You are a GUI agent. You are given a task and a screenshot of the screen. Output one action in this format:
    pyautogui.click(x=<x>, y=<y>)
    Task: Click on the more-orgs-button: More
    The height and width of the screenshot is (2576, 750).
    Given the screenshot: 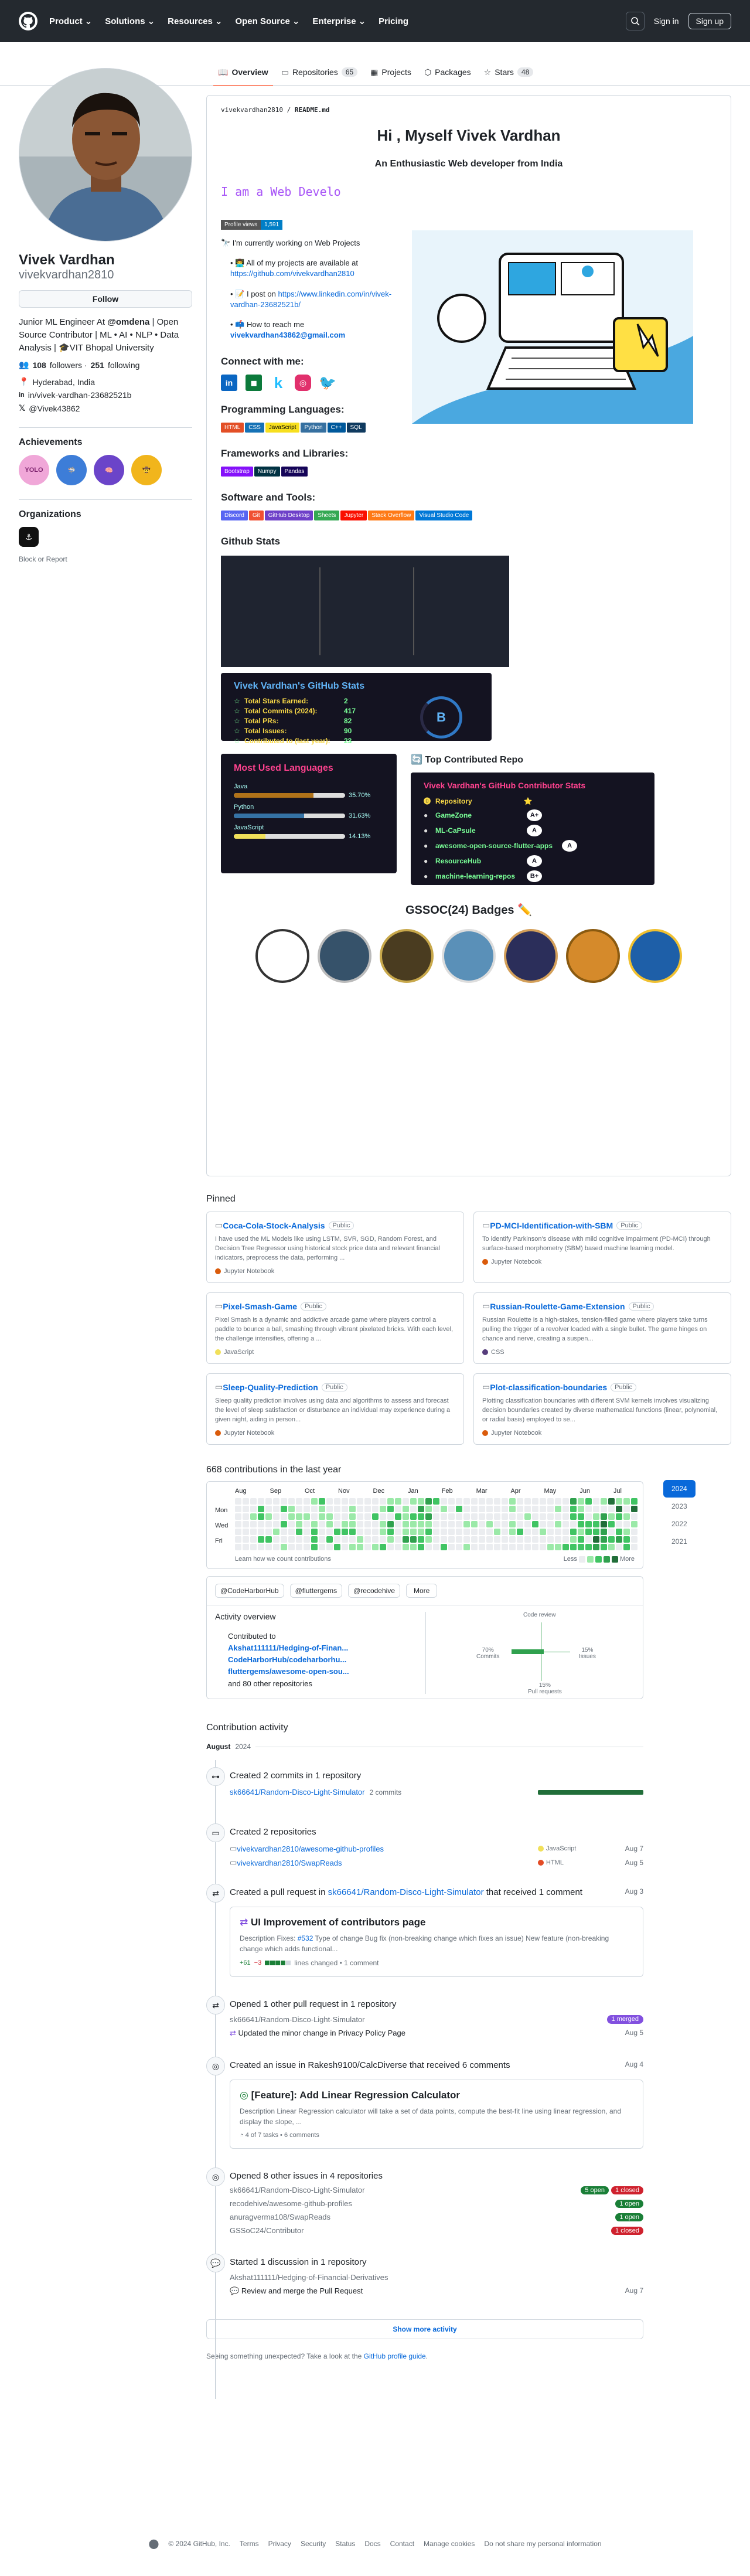 What is the action you would take?
    pyautogui.click(x=422, y=1591)
    